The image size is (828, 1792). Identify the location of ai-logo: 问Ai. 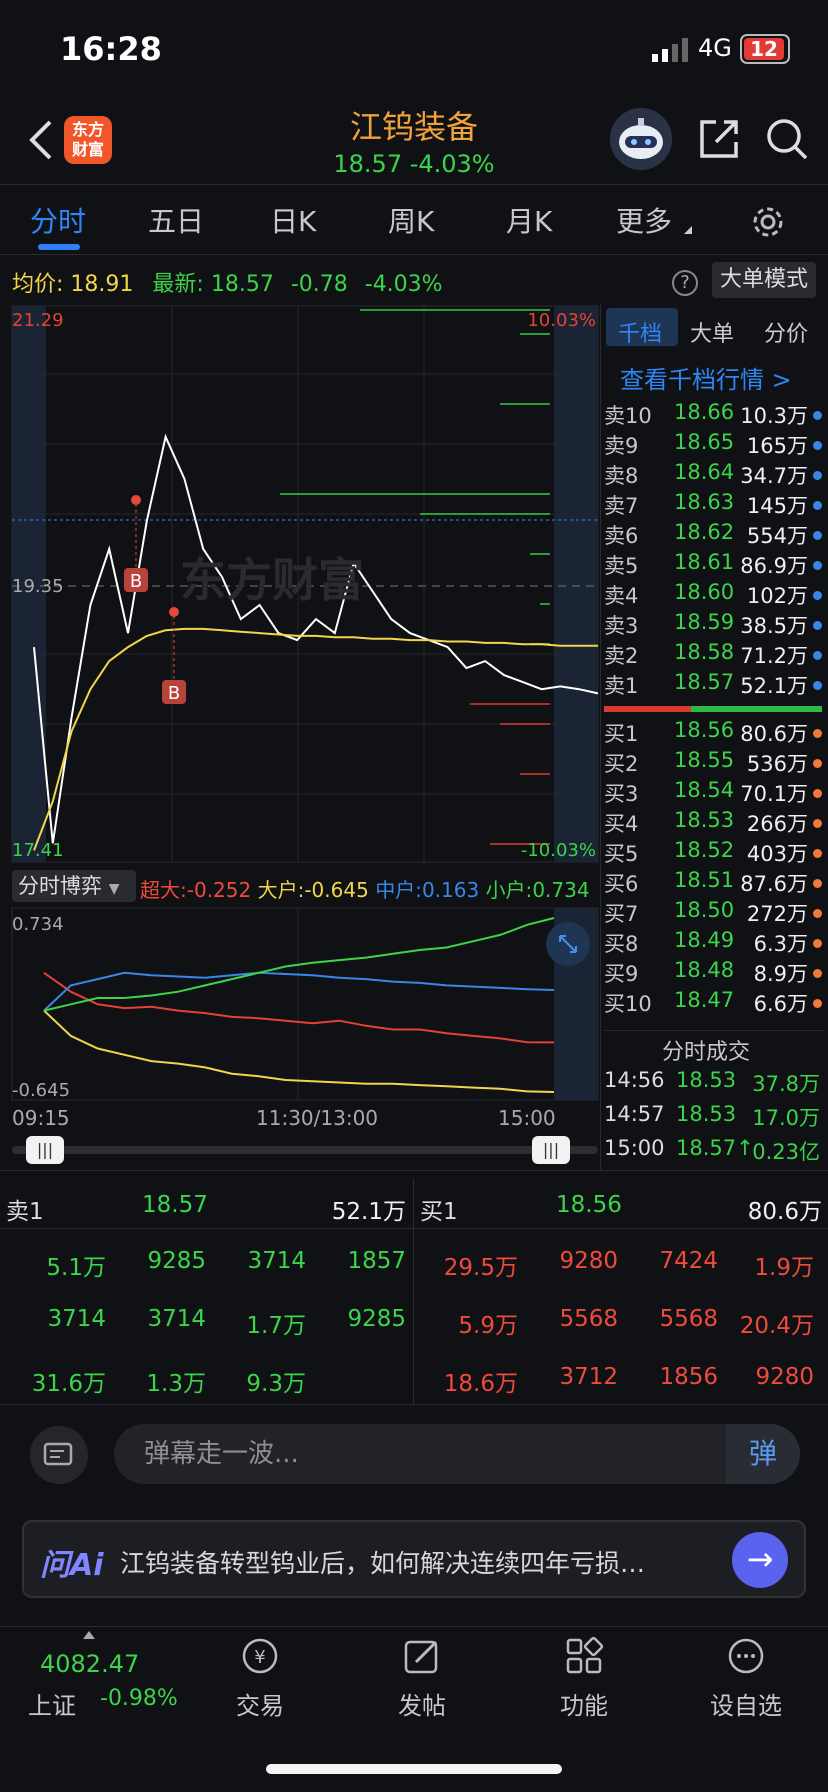
(72, 1565).